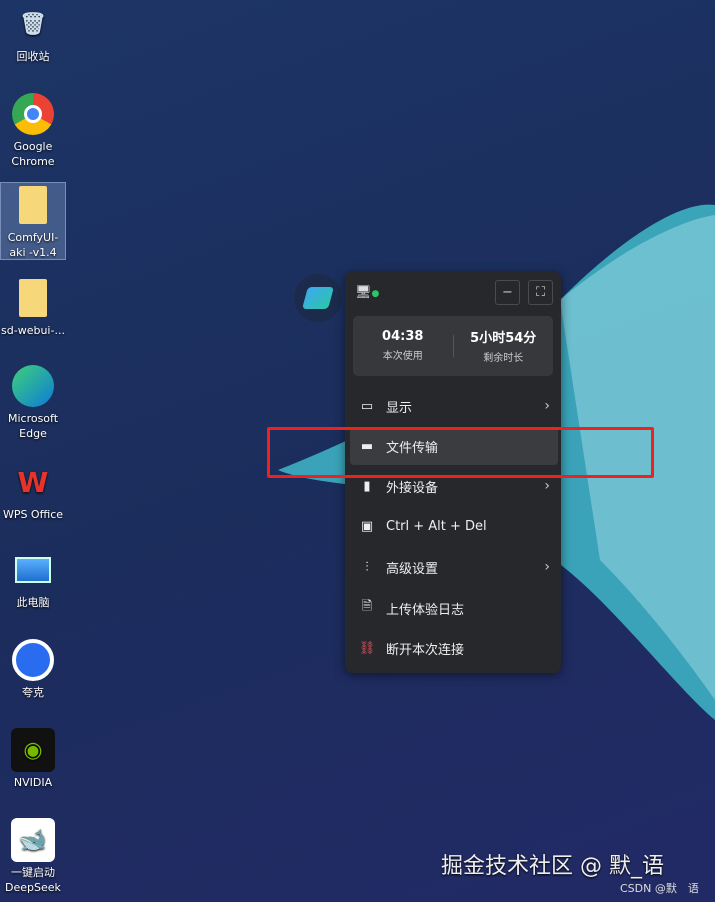 This screenshot has height=902, width=715. What do you see at coordinates (503, 338) in the screenshot?
I see `remaining-time: 5小时54分` at bounding box center [503, 338].